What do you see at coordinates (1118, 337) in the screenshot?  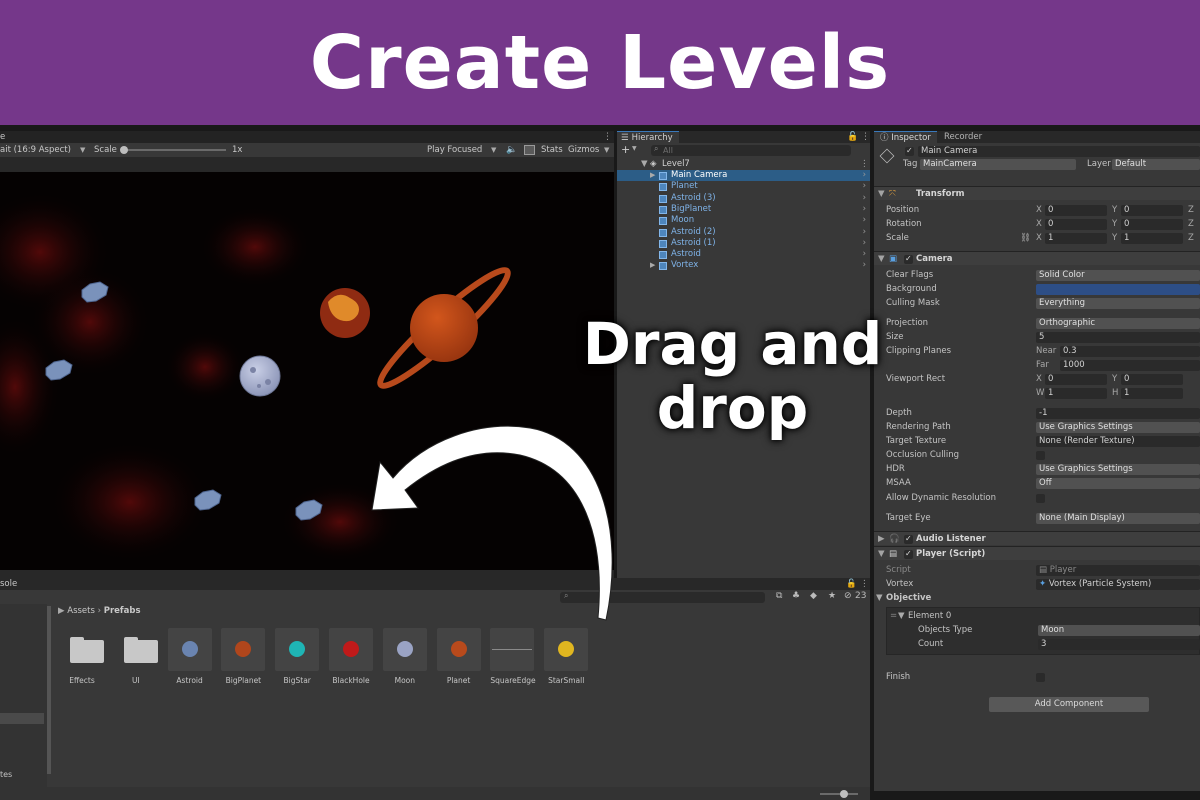 I see `size-field: 5` at bounding box center [1118, 337].